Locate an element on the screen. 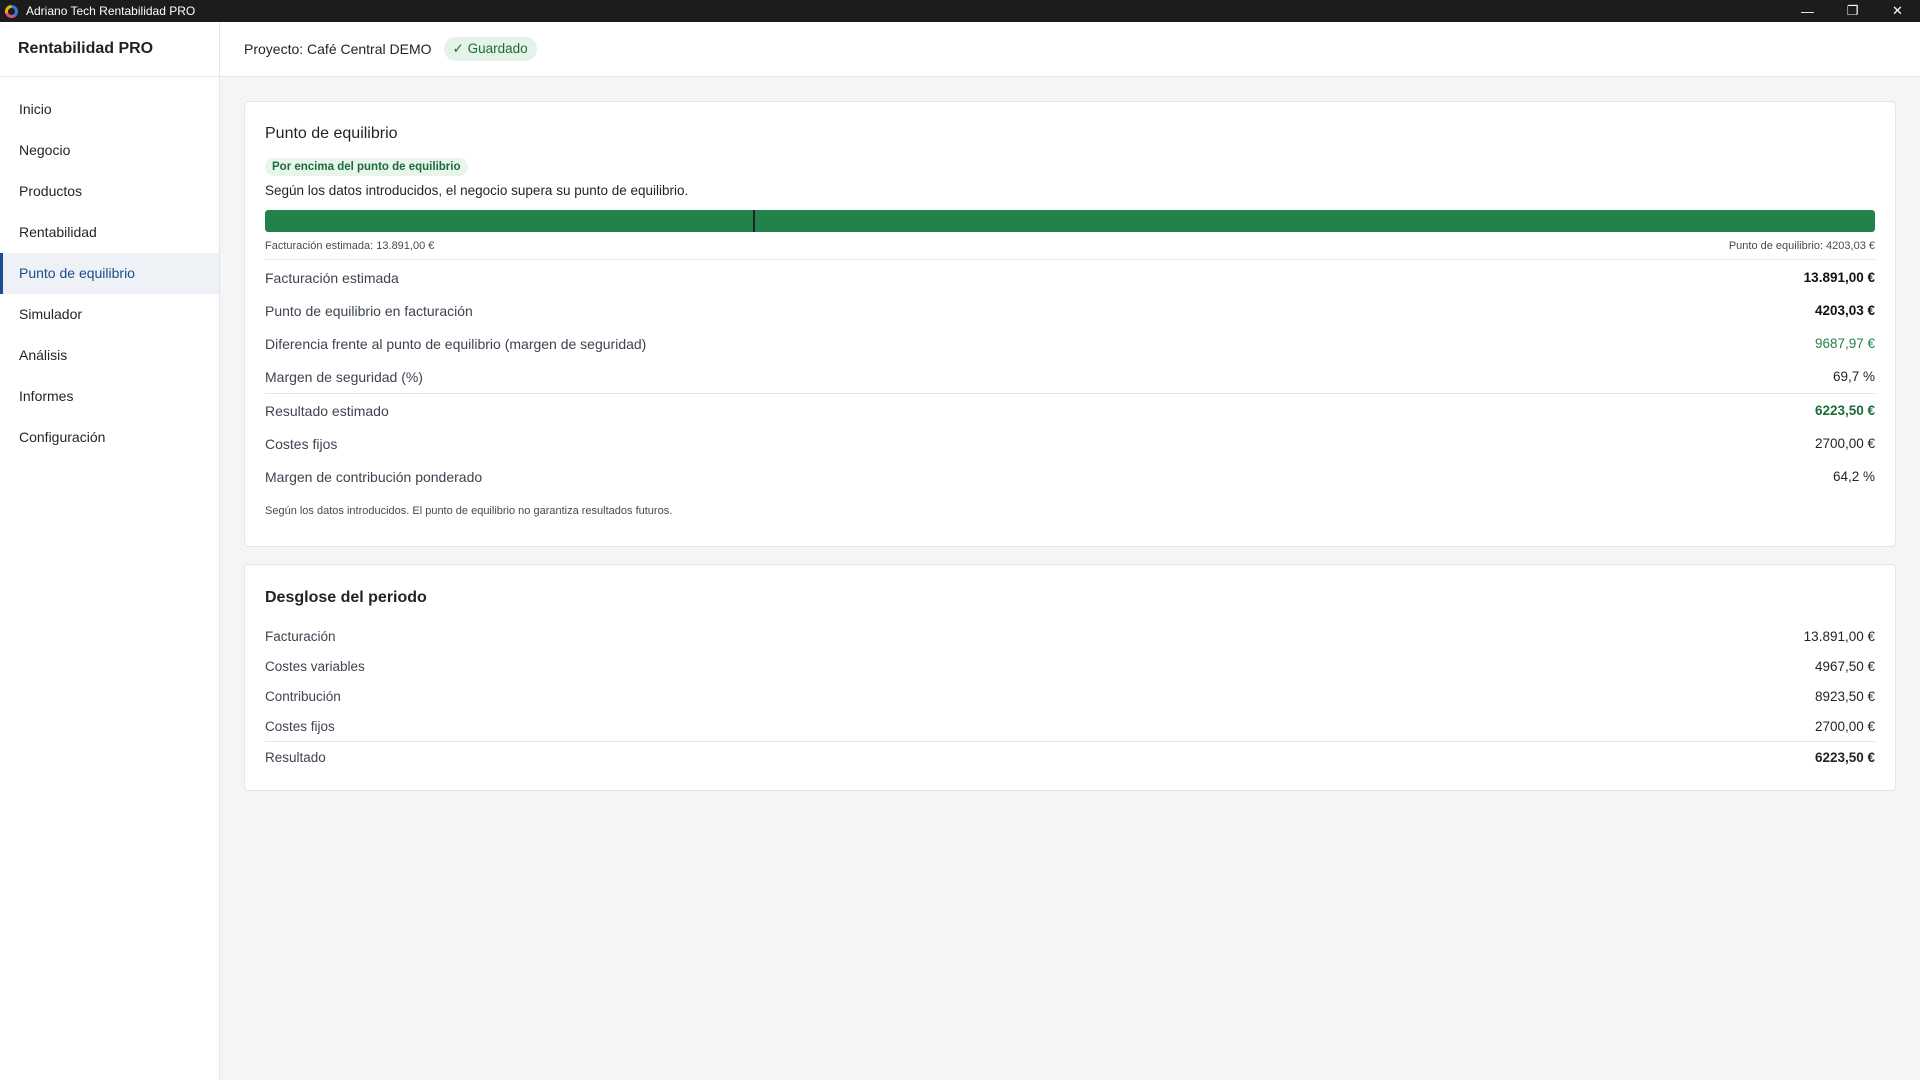  metric-value: 69,7 % is located at coordinates (1853, 376).